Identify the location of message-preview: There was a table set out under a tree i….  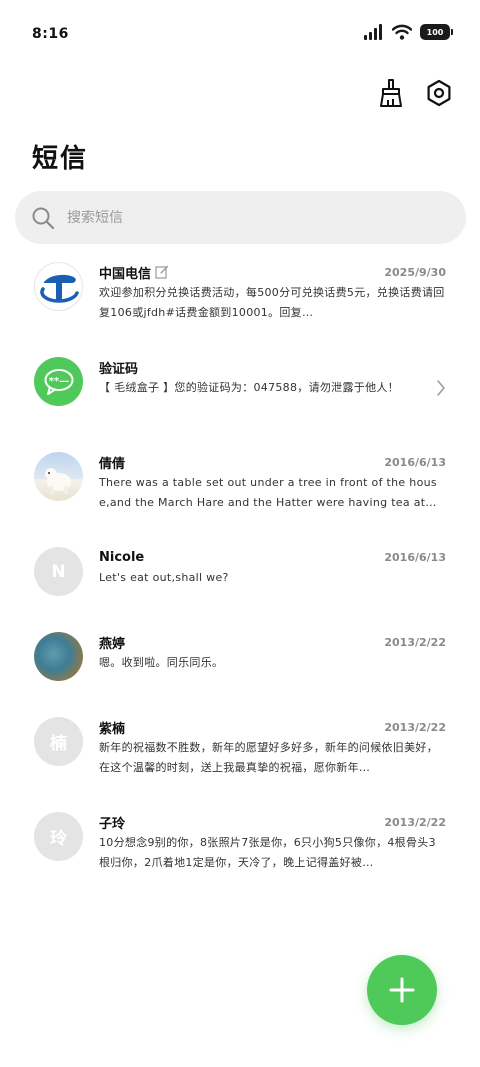
(268, 492).